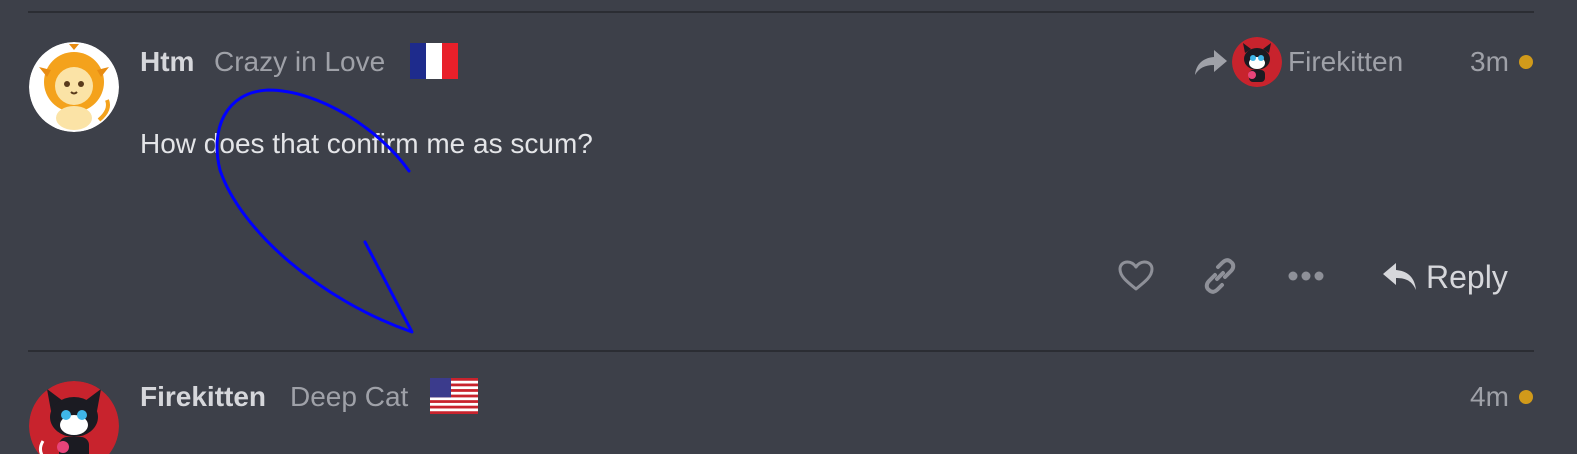 The width and height of the screenshot is (1577, 454). I want to click on post-user-title: Crazy in Love, so click(300, 61).